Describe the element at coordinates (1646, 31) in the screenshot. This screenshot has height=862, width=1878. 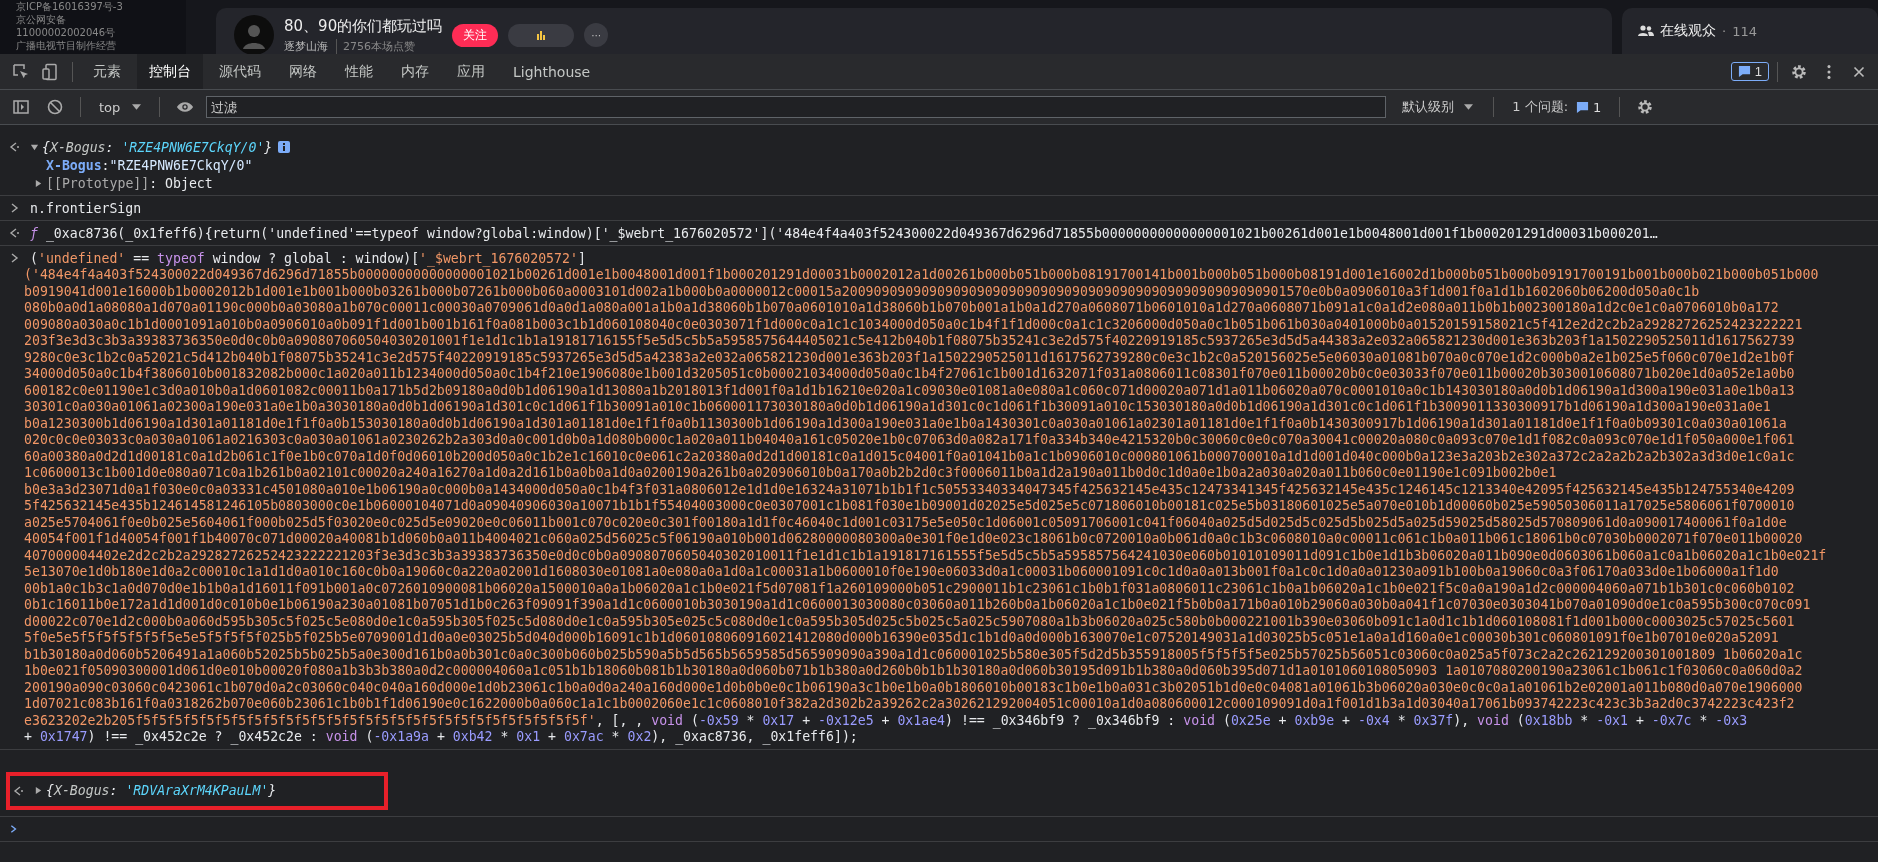
I see `people-icon` at that location.